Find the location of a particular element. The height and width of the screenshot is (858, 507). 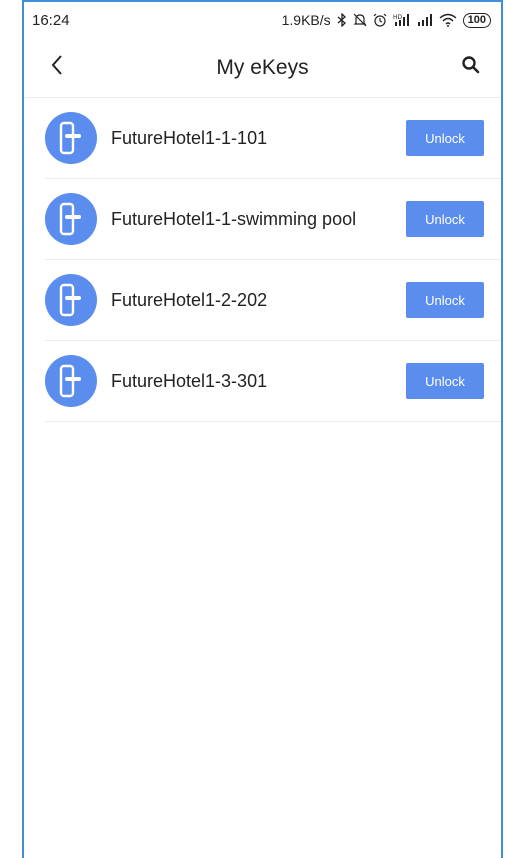

wifi-icon is located at coordinates (448, 20).